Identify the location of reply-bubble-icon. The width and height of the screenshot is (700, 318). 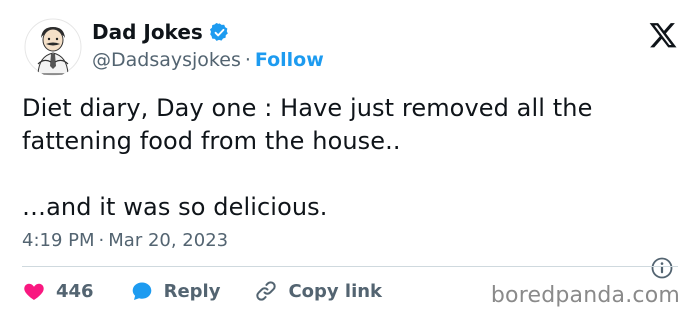
(141, 291).